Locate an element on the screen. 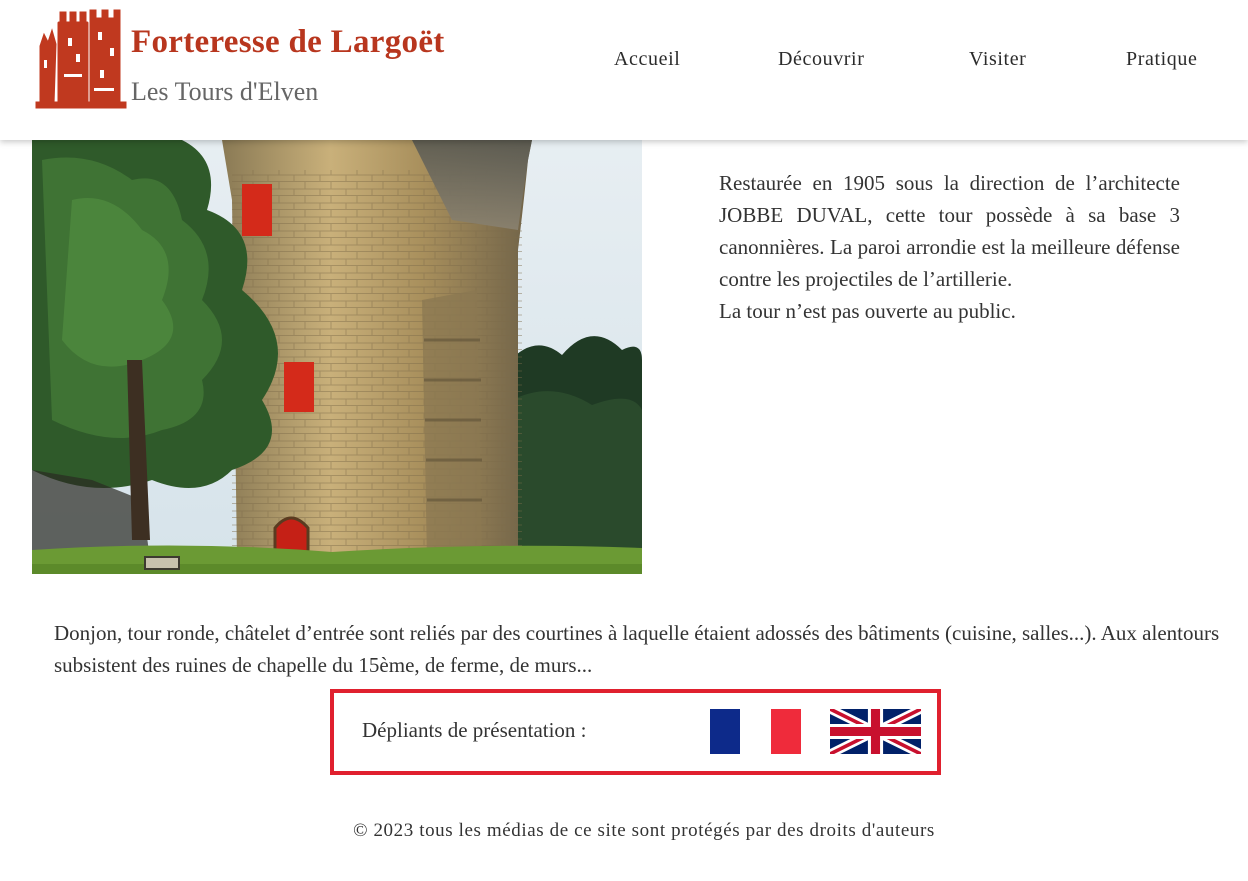  brochures-box: Dépliants de présentation : is located at coordinates (635, 732).